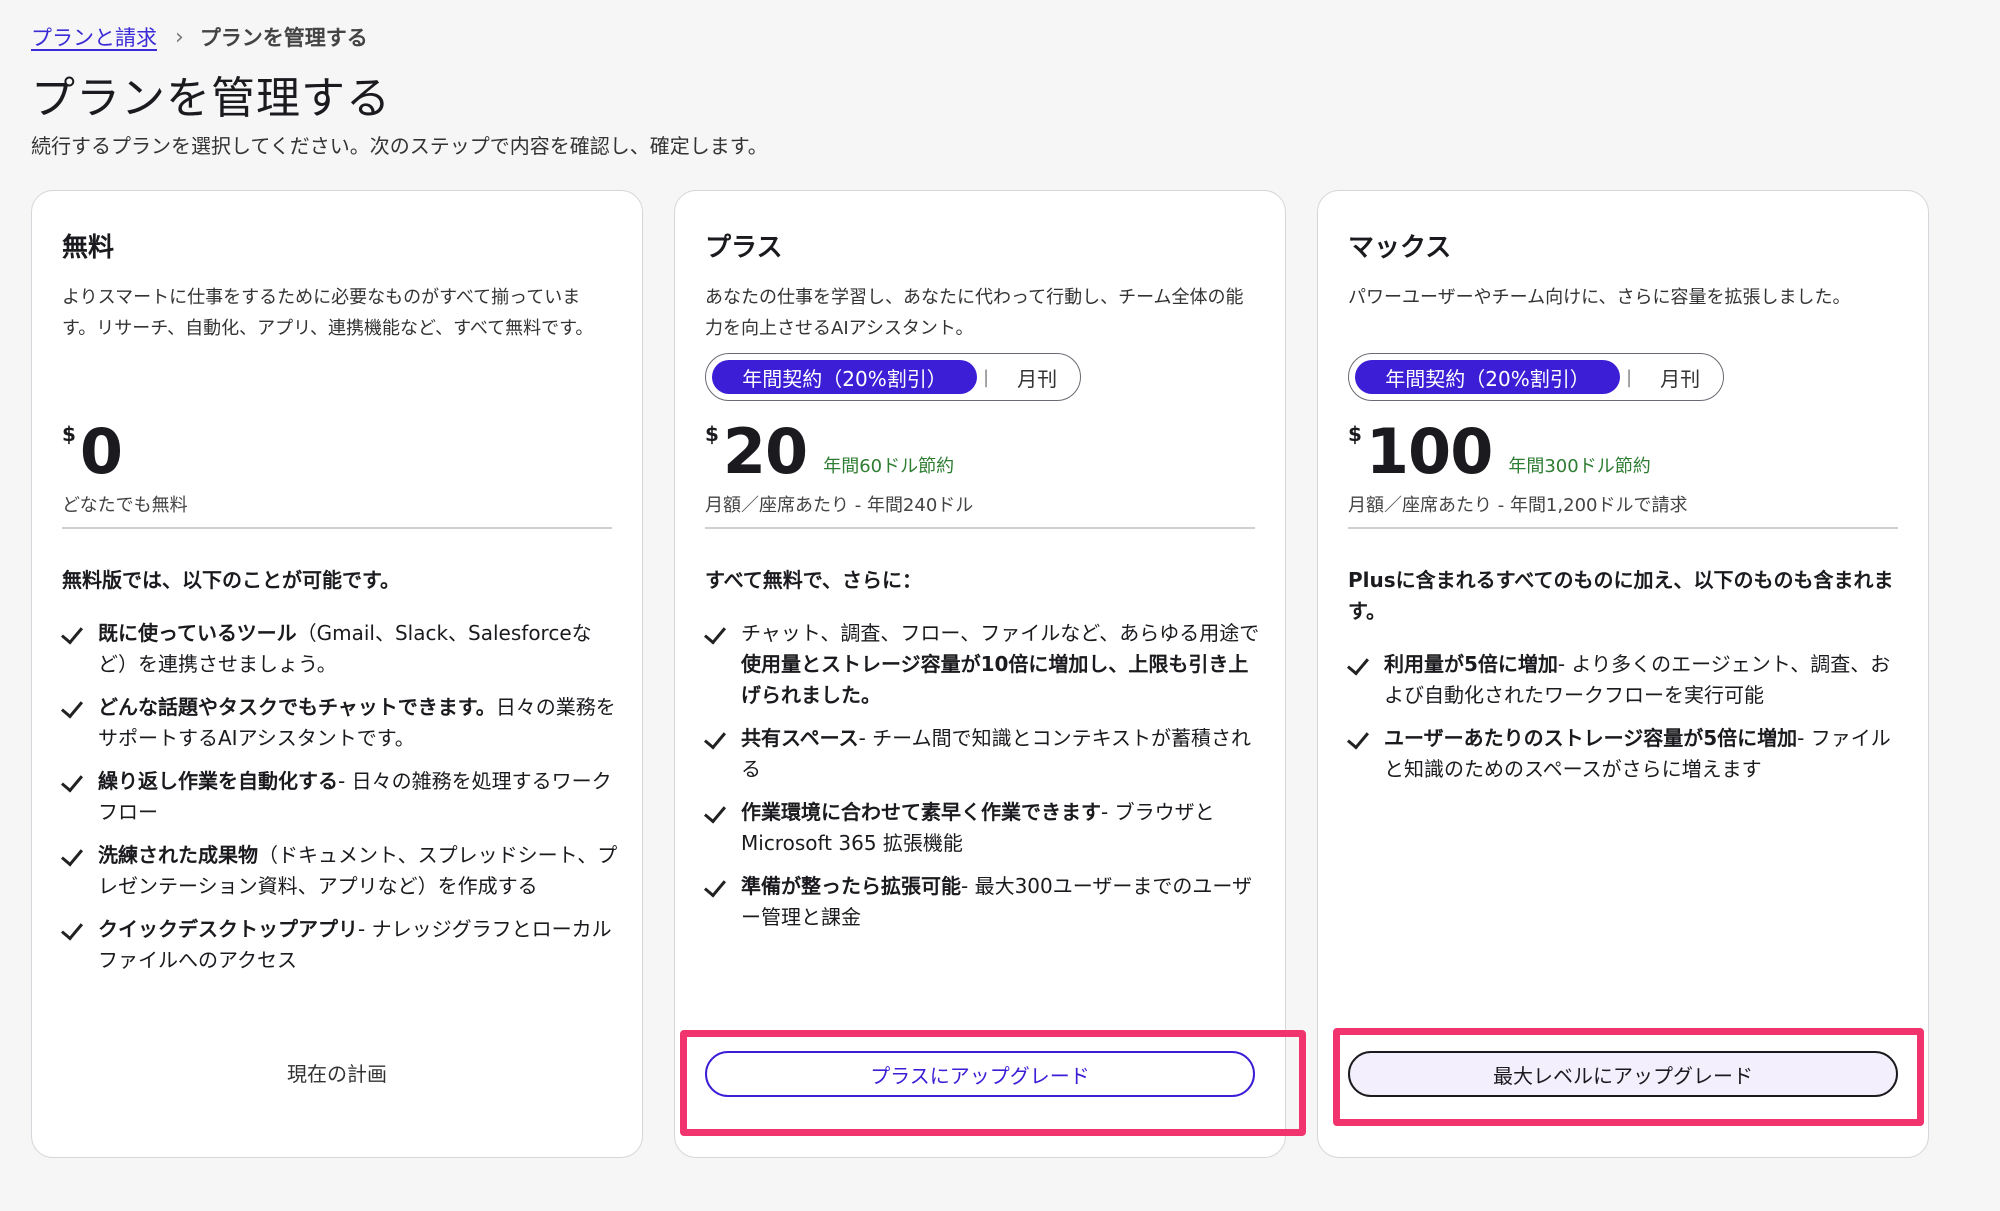  What do you see at coordinates (101, 451) in the screenshot?
I see `price-value: 0` at bounding box center [101, 451].